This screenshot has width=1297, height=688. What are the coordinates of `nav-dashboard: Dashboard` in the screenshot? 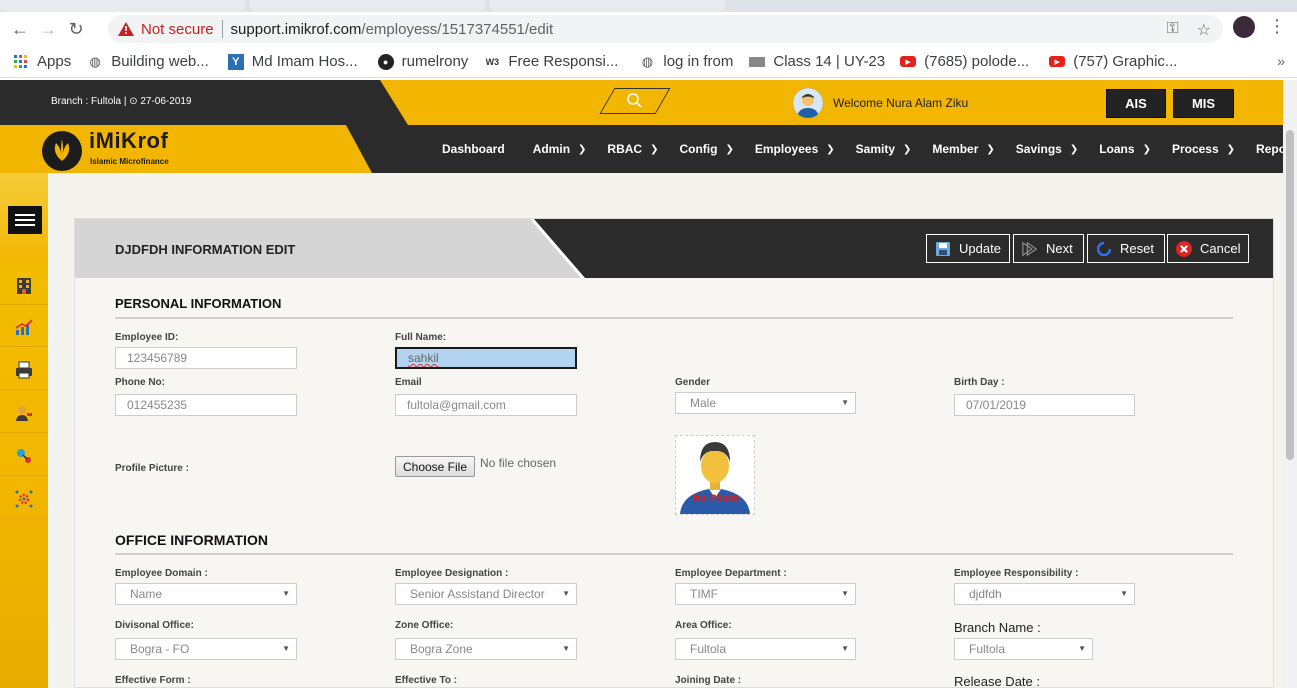 It's located at (473, 149).